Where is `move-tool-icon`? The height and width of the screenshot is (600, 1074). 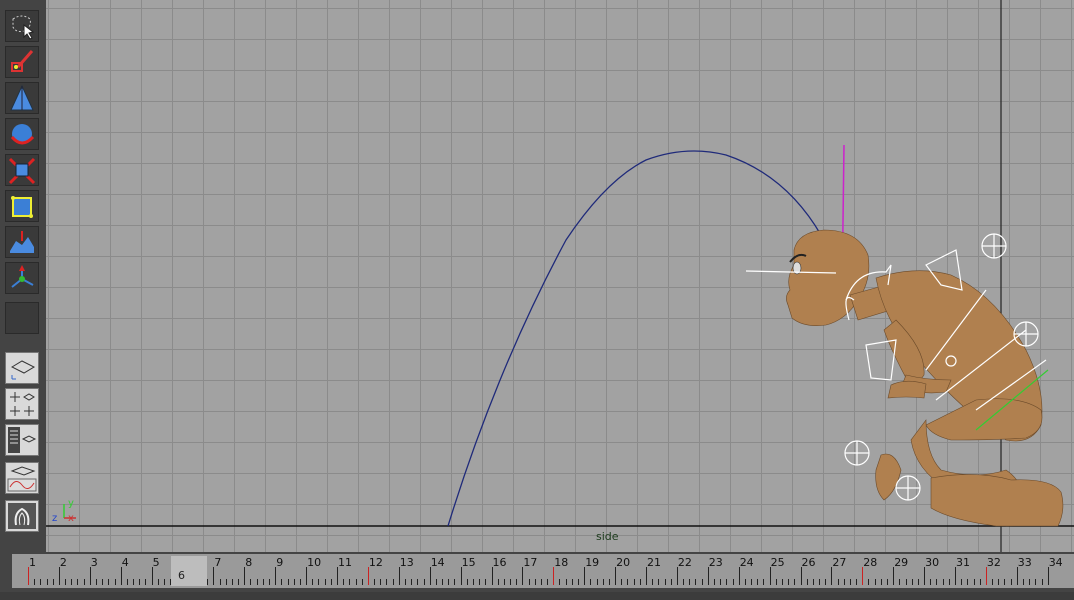
move-tool-icon is located at coordinates (22, 98).